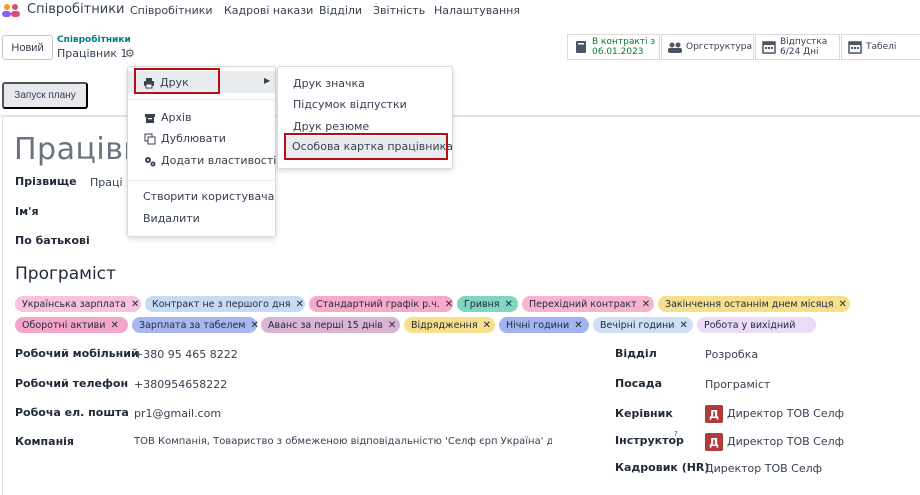 This screenshot has width=920, height=495. I want to click on tag-label: Закінчення останнім днем місяця, so click(749, 304).